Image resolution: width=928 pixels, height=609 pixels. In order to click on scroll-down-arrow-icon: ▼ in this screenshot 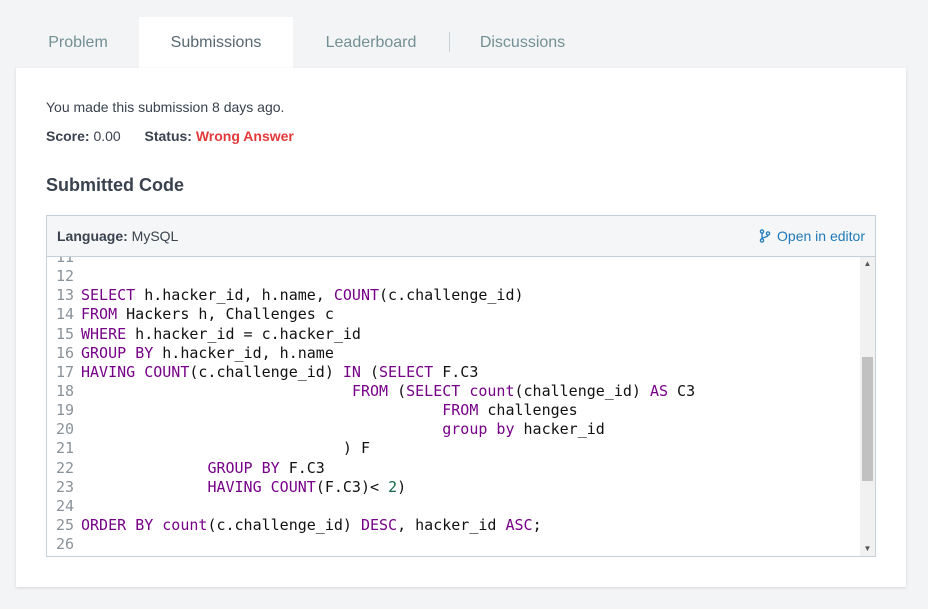, I will do `click(867, 549)`.